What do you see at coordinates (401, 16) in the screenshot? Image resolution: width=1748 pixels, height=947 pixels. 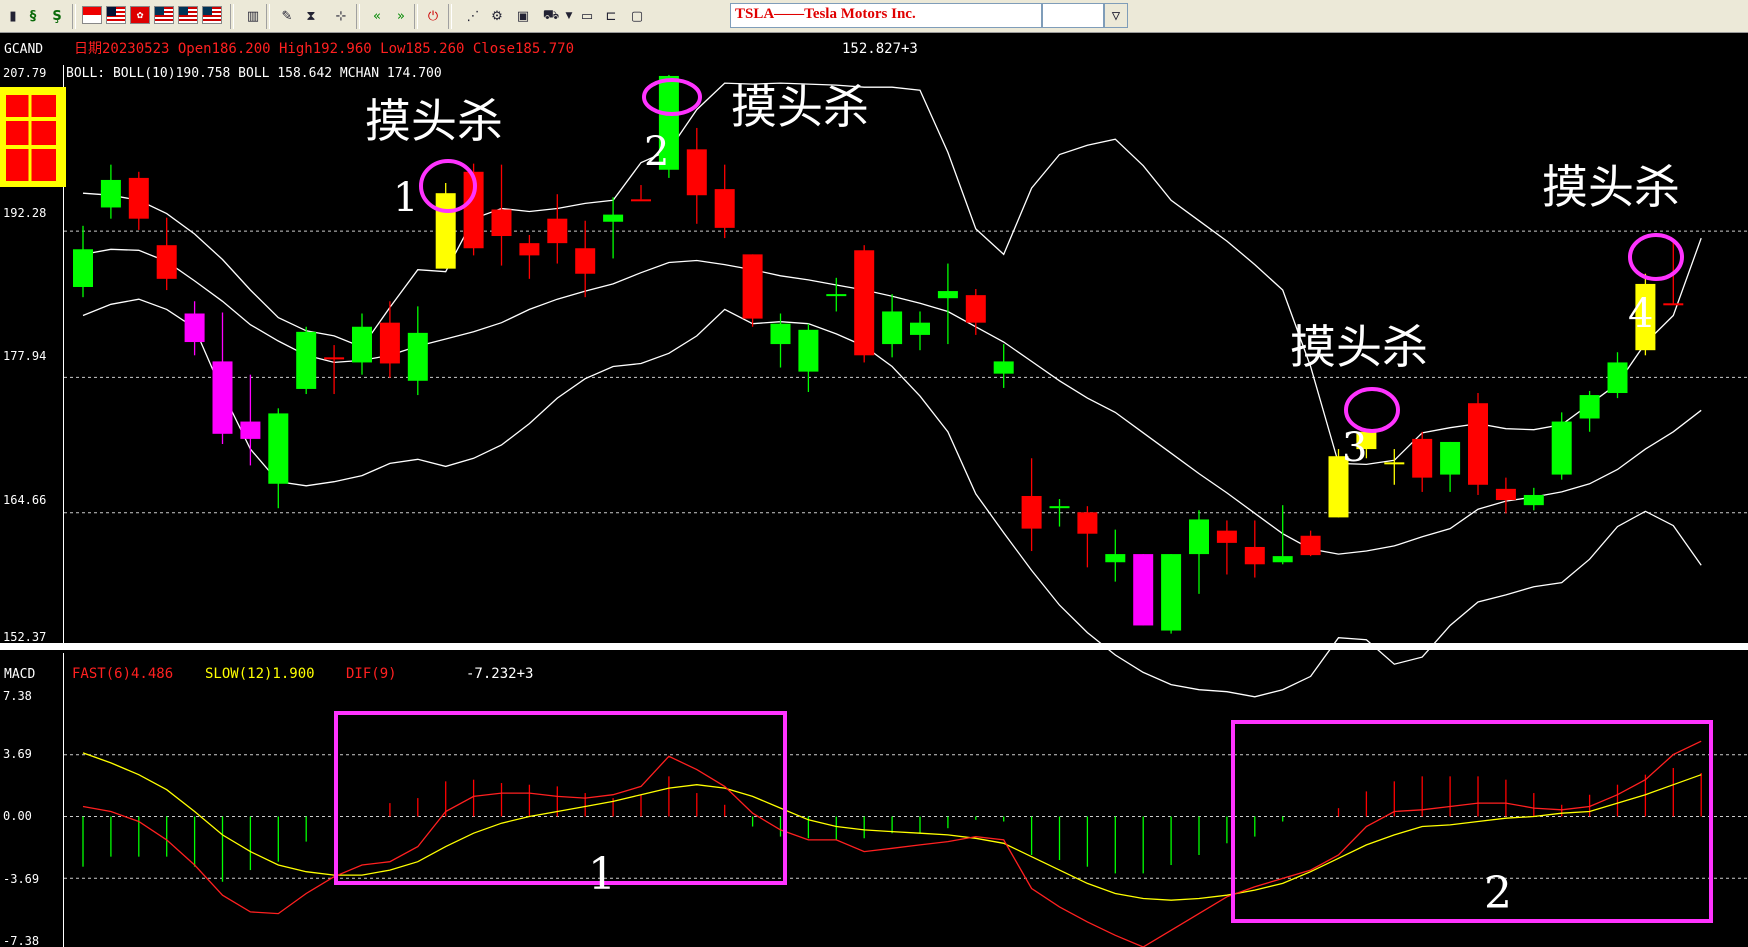 I see `fast-forward-icon: »` at bounding box center [401, 16].